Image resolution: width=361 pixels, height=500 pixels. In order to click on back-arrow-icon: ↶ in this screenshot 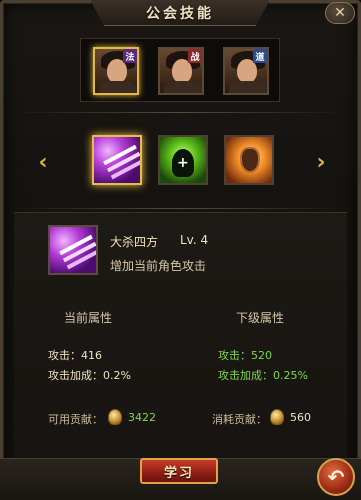, I will do `click(336, 477)`.